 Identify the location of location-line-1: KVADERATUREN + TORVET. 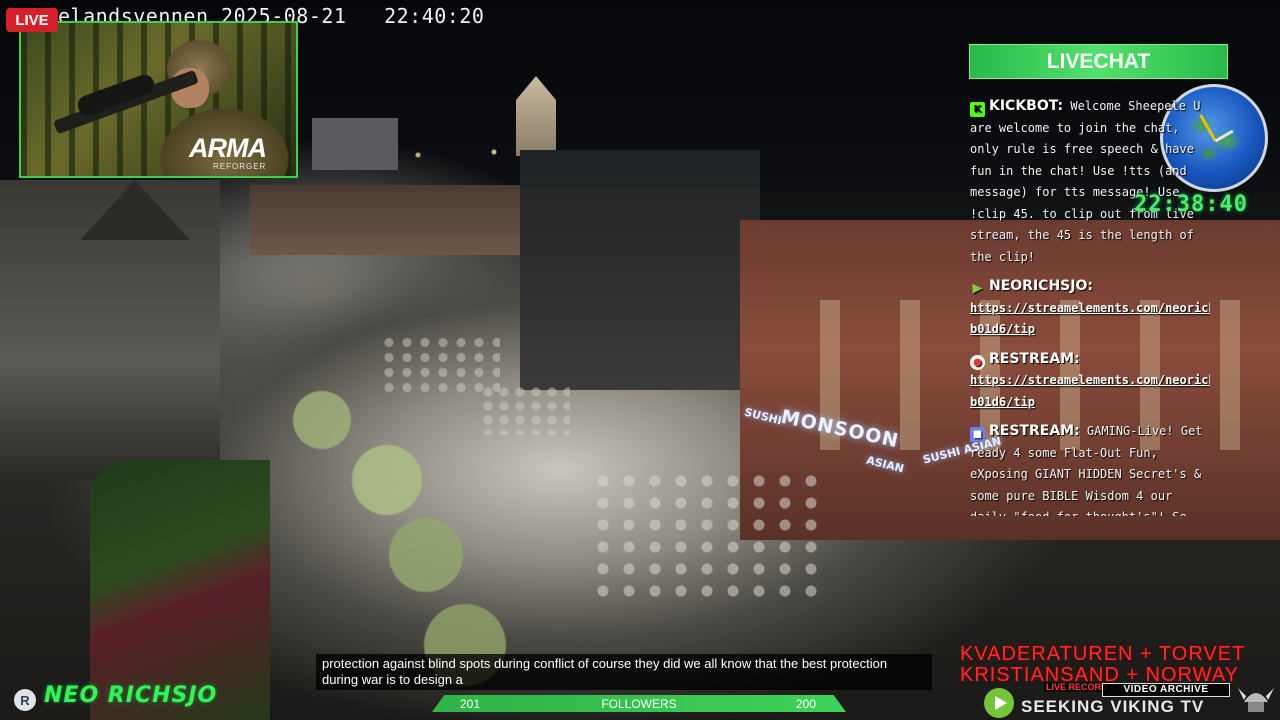
(1103, 654).